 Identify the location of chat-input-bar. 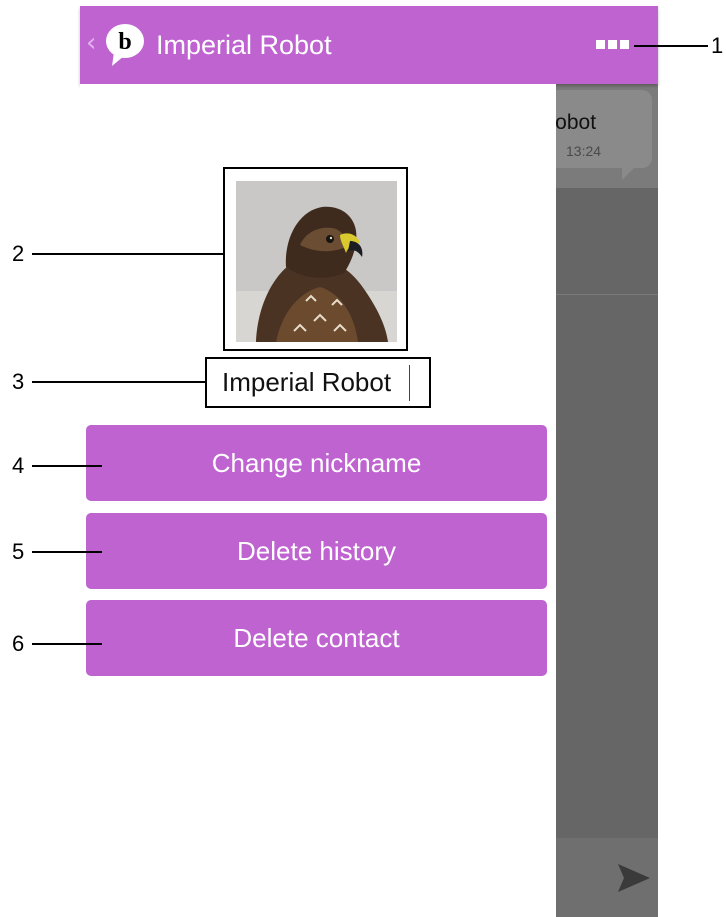
(607, 877).